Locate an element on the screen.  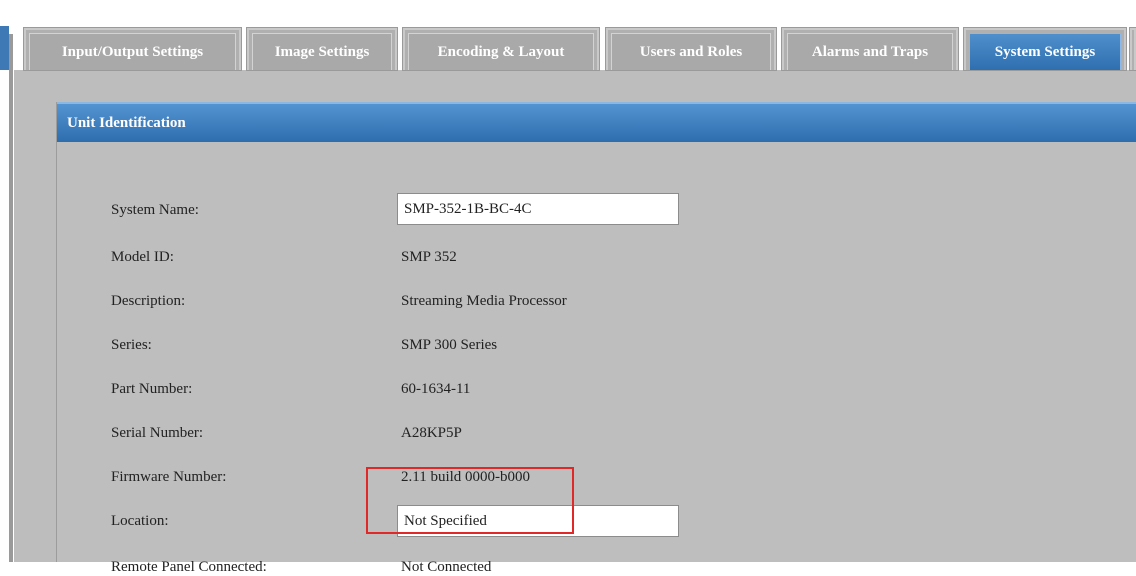
tab-encoding-layout: Encoding & Layout is located at coordinates (501, 49).